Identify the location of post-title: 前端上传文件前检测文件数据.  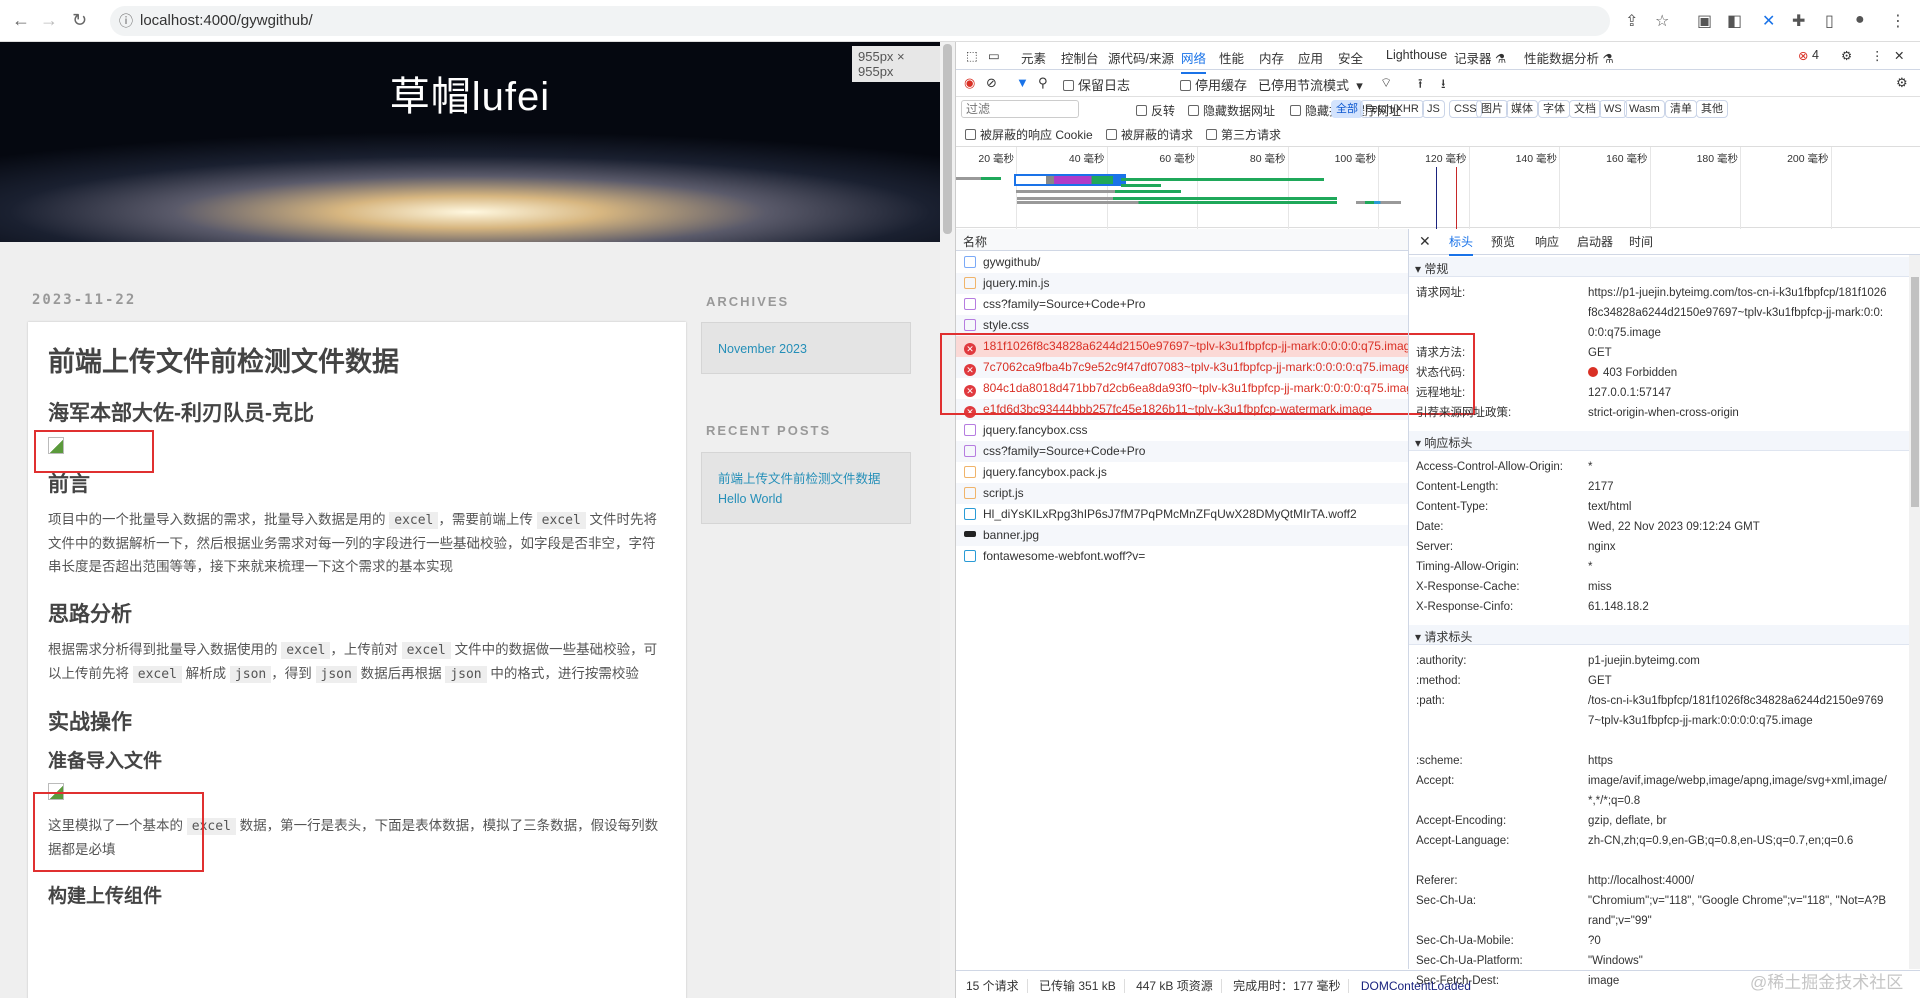
(357, 359).